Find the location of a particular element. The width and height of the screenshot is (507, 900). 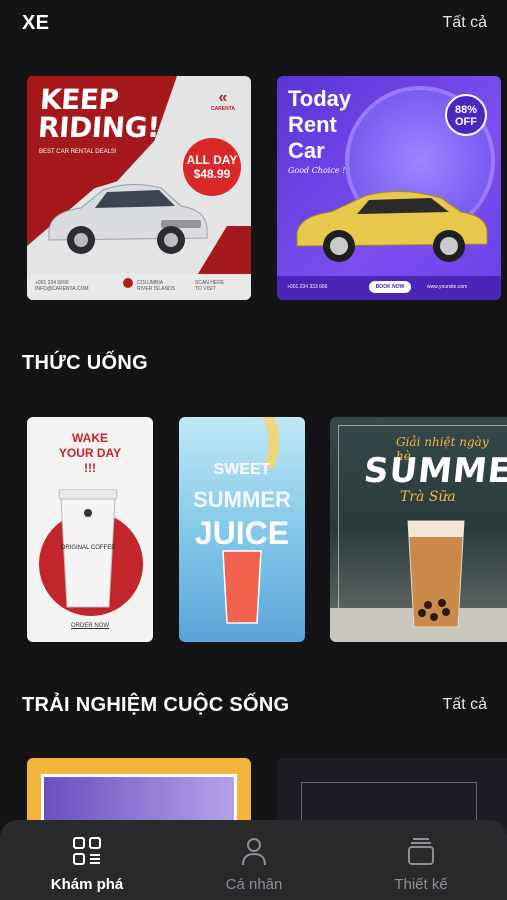

card-headline-line1: SWEET is located at coordinates (242, 469).